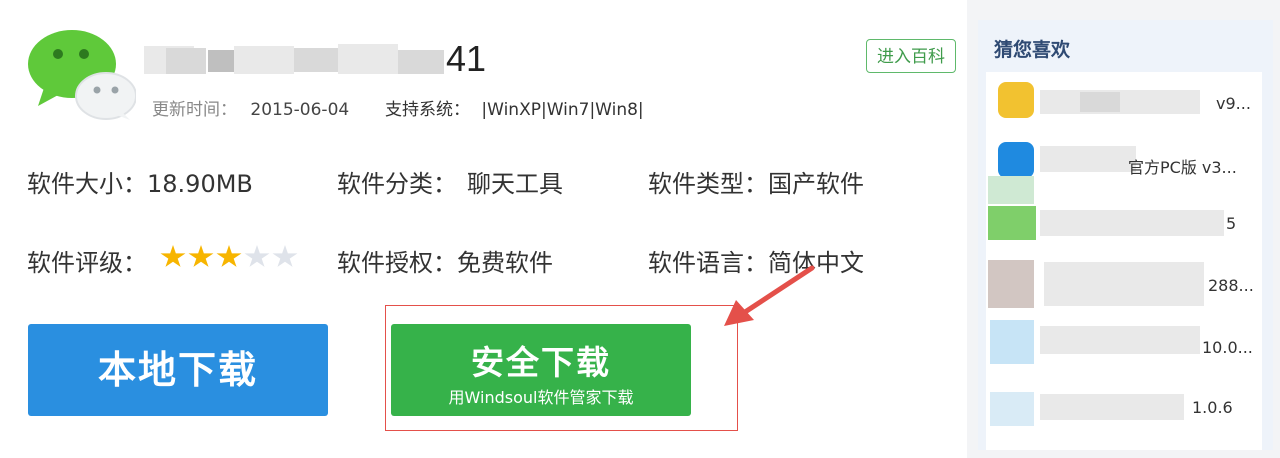 The image size is (1280, 458). I want to click on size-label: 软件大小：, so click(87, 184).